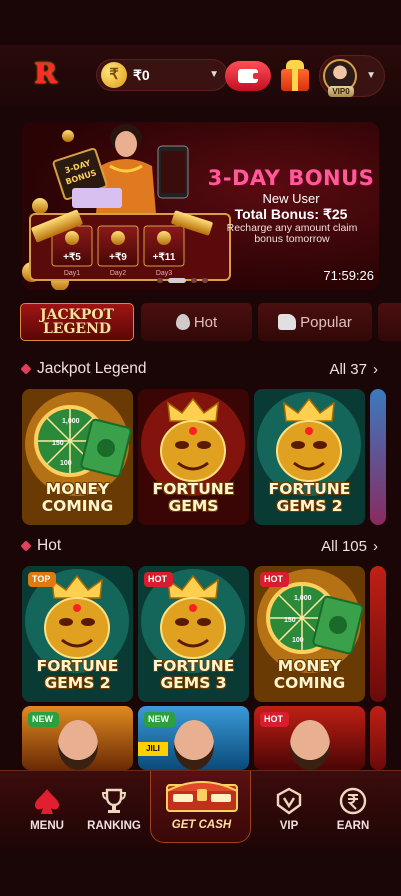 The height and width of the screenshot is (896, 401). I want to click on banner-total-bonus: Total Bonus: ₹25, so click(291, 214).